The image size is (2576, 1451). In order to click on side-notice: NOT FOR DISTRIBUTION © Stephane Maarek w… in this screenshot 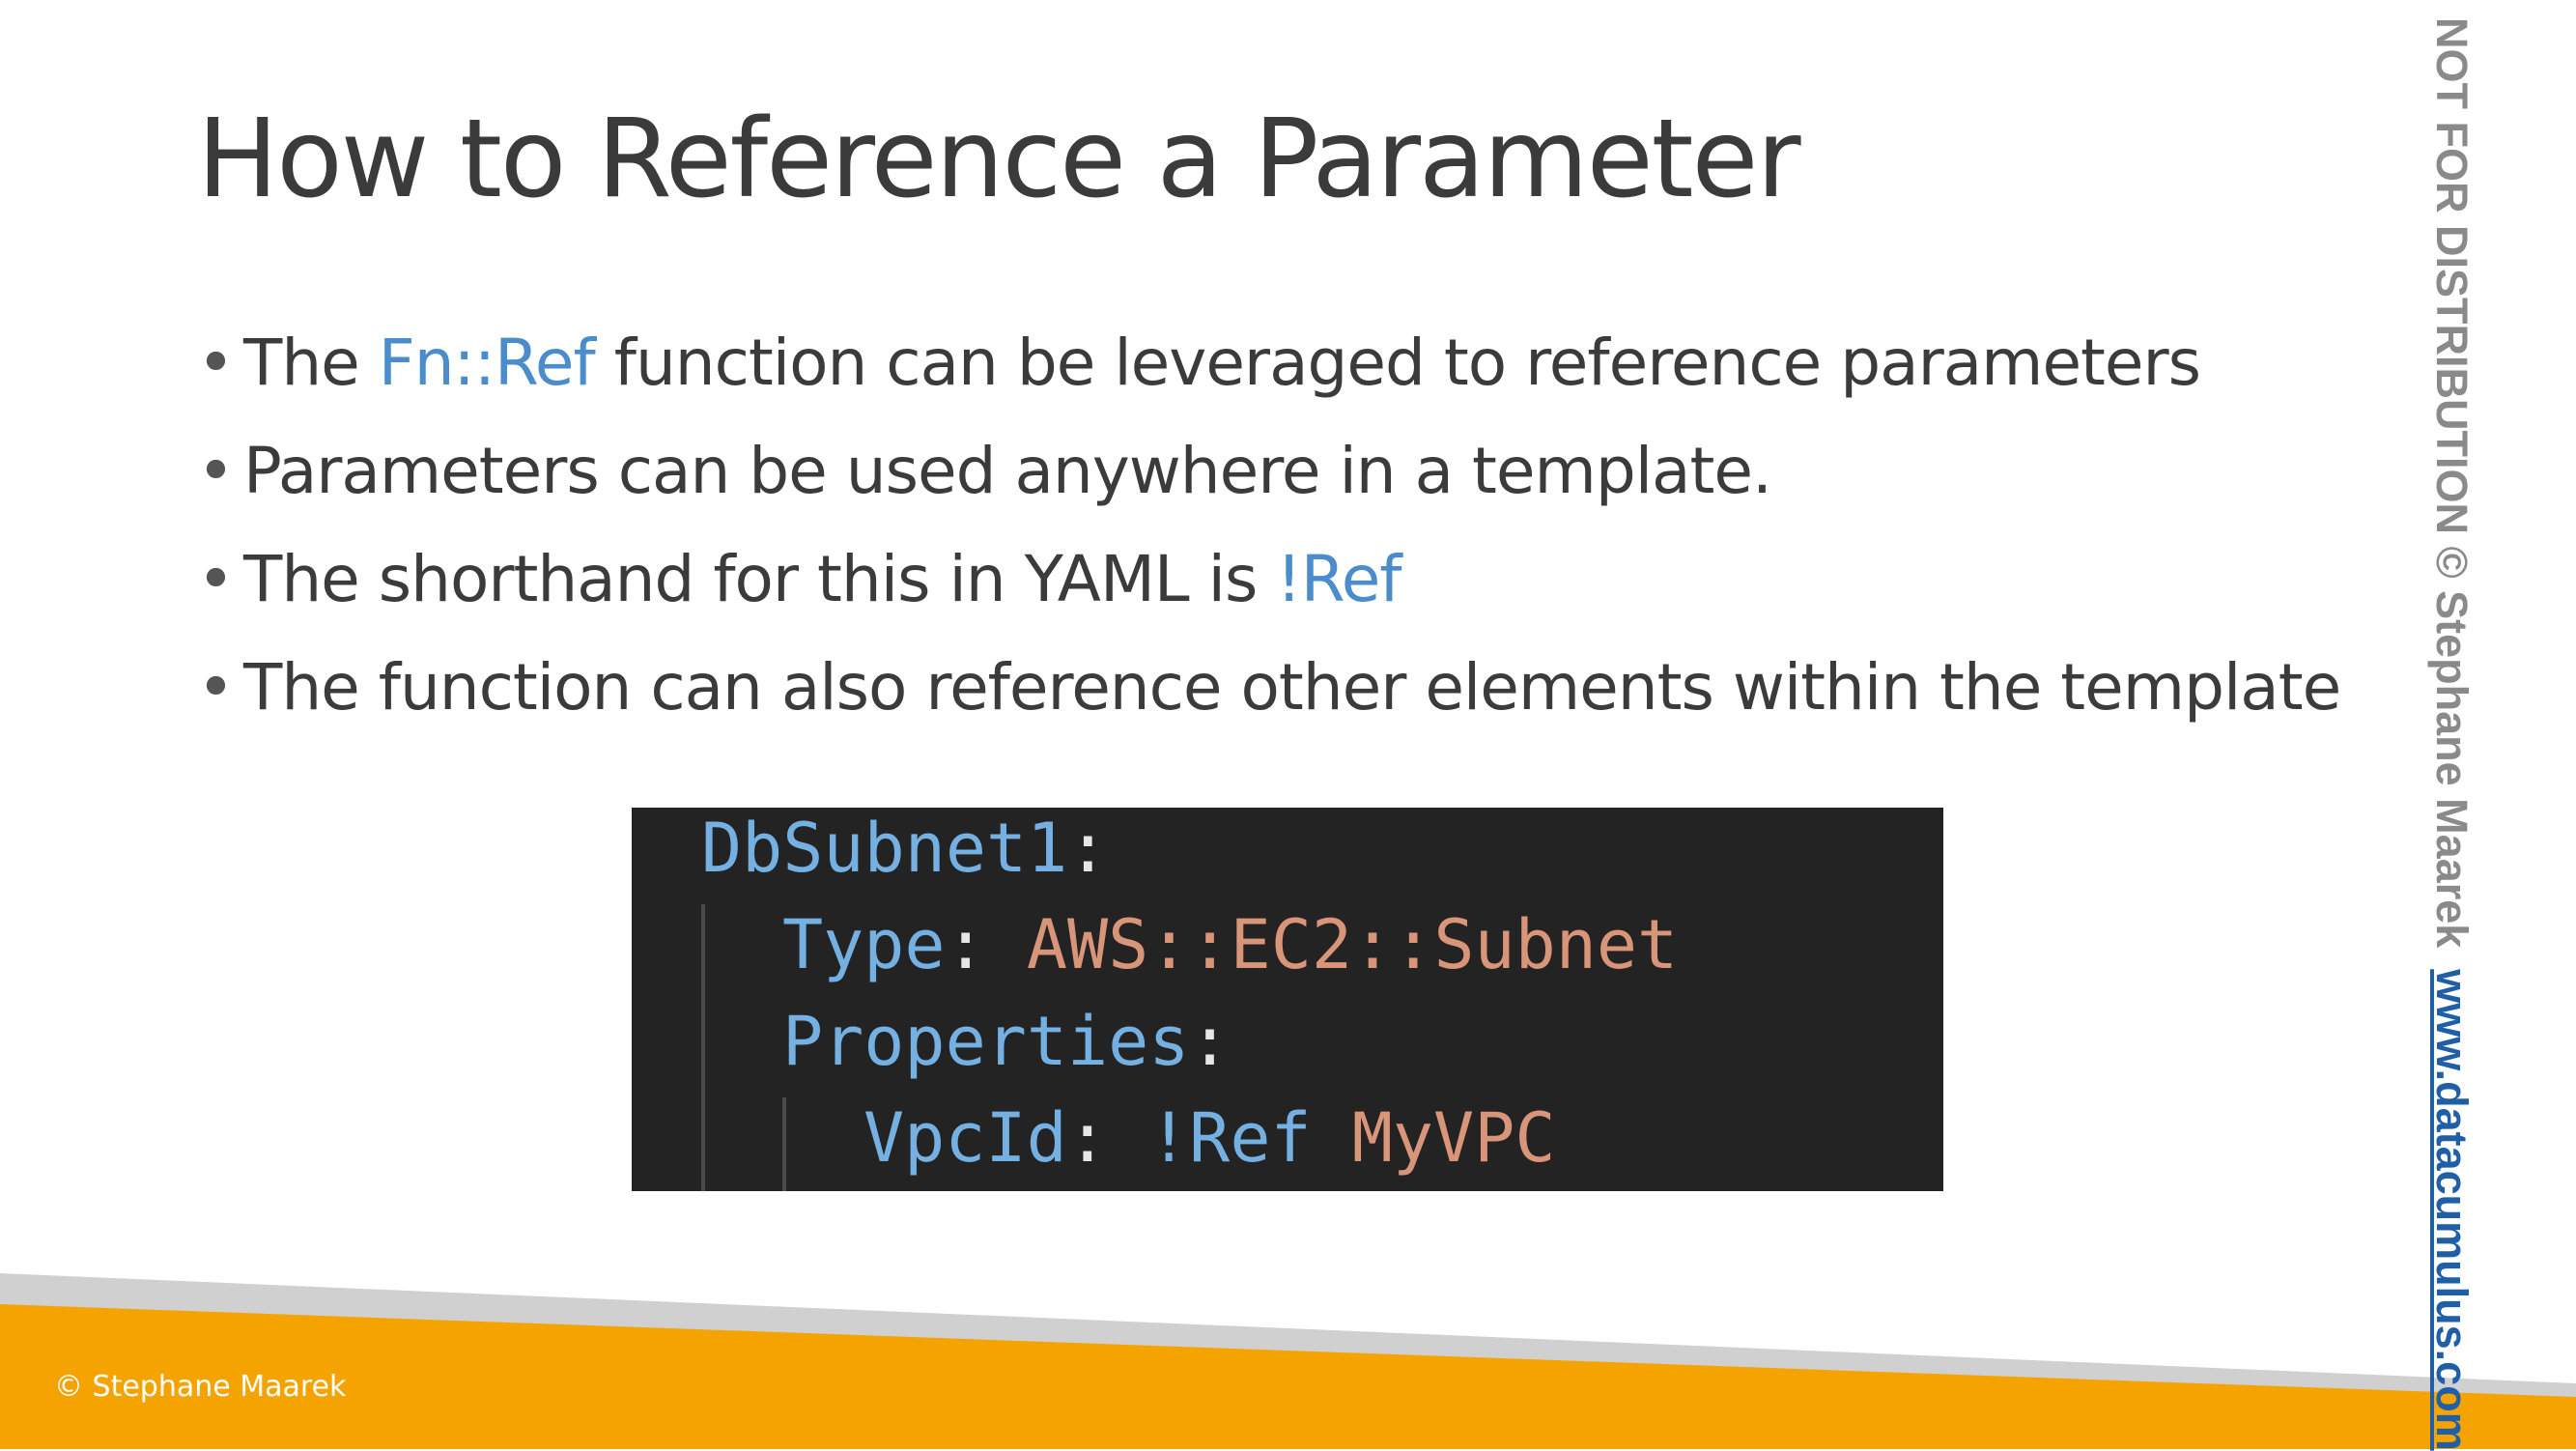, I will do `click(2451, 734)`.